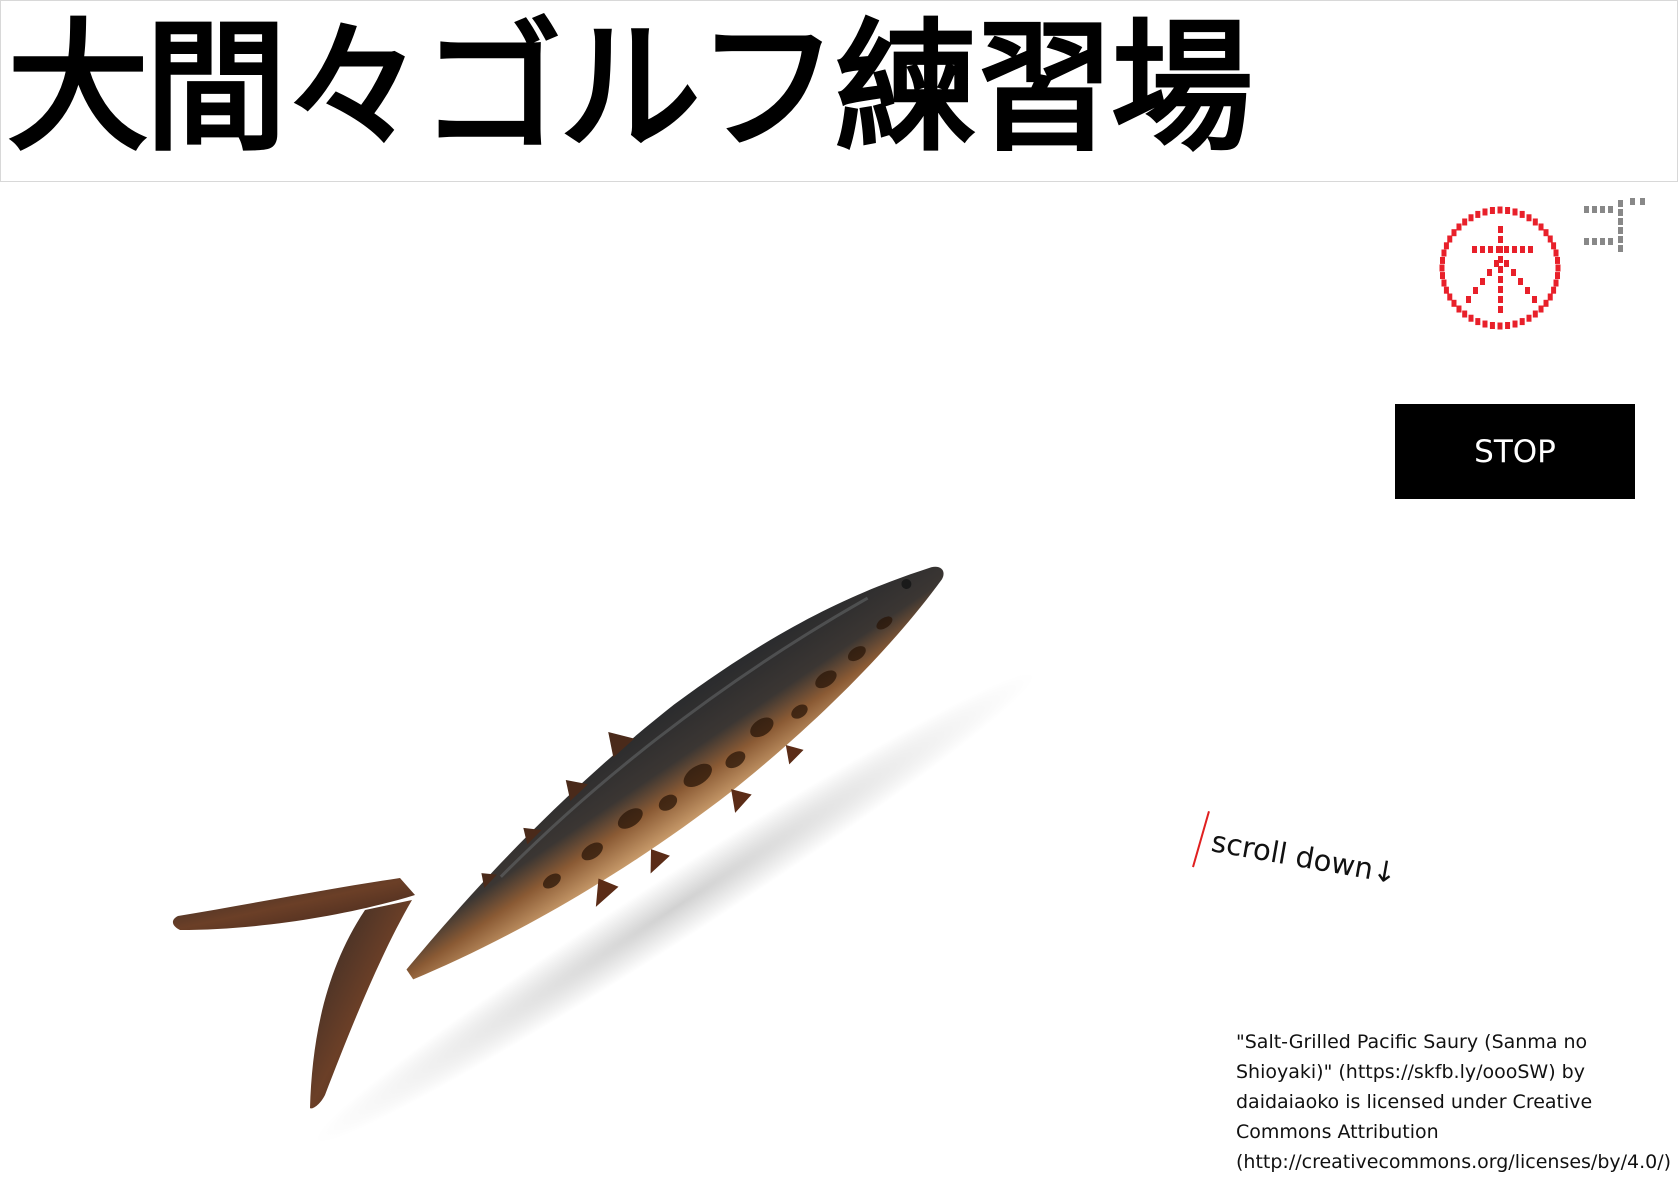 The width and height of the screenshot is (1680, 1184). I want to click on site-title: 大間々ゴルフ練習場, so click(630, 89).